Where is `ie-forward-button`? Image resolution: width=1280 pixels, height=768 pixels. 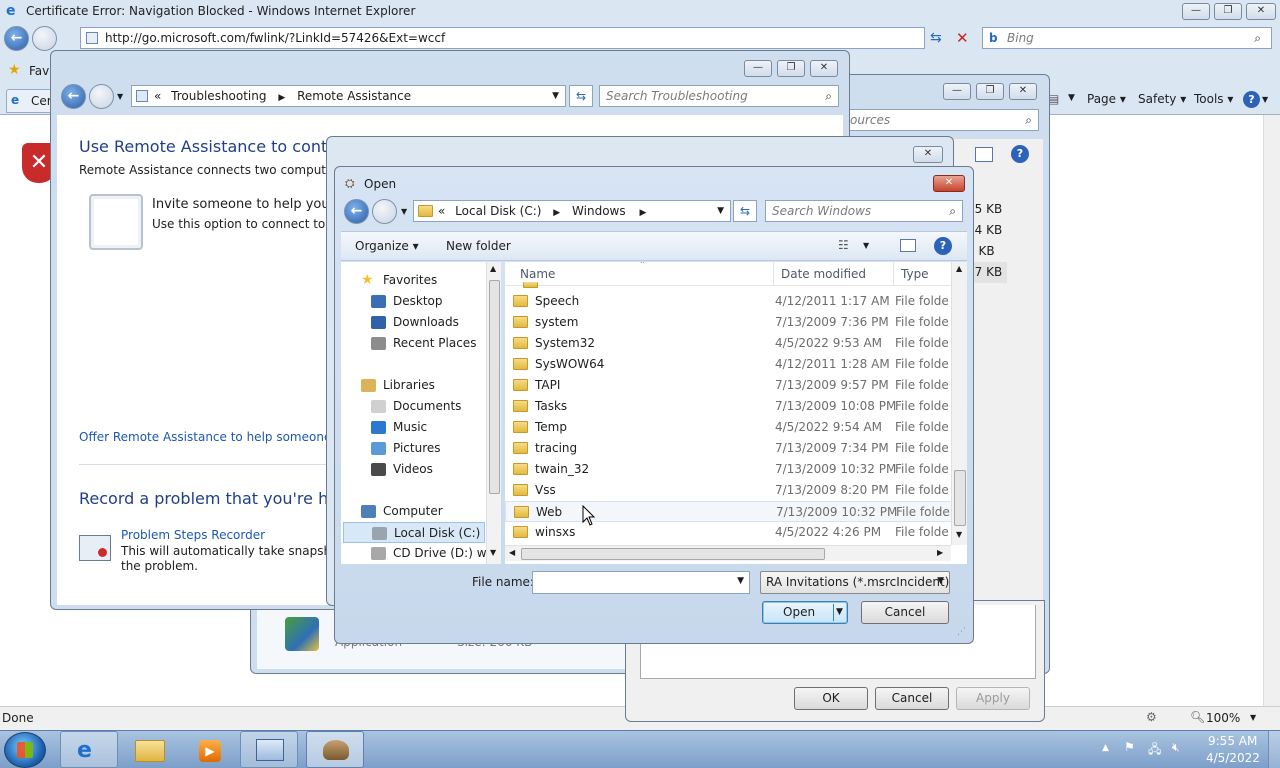
ie-forward-button is located at coordinates (44, 38).